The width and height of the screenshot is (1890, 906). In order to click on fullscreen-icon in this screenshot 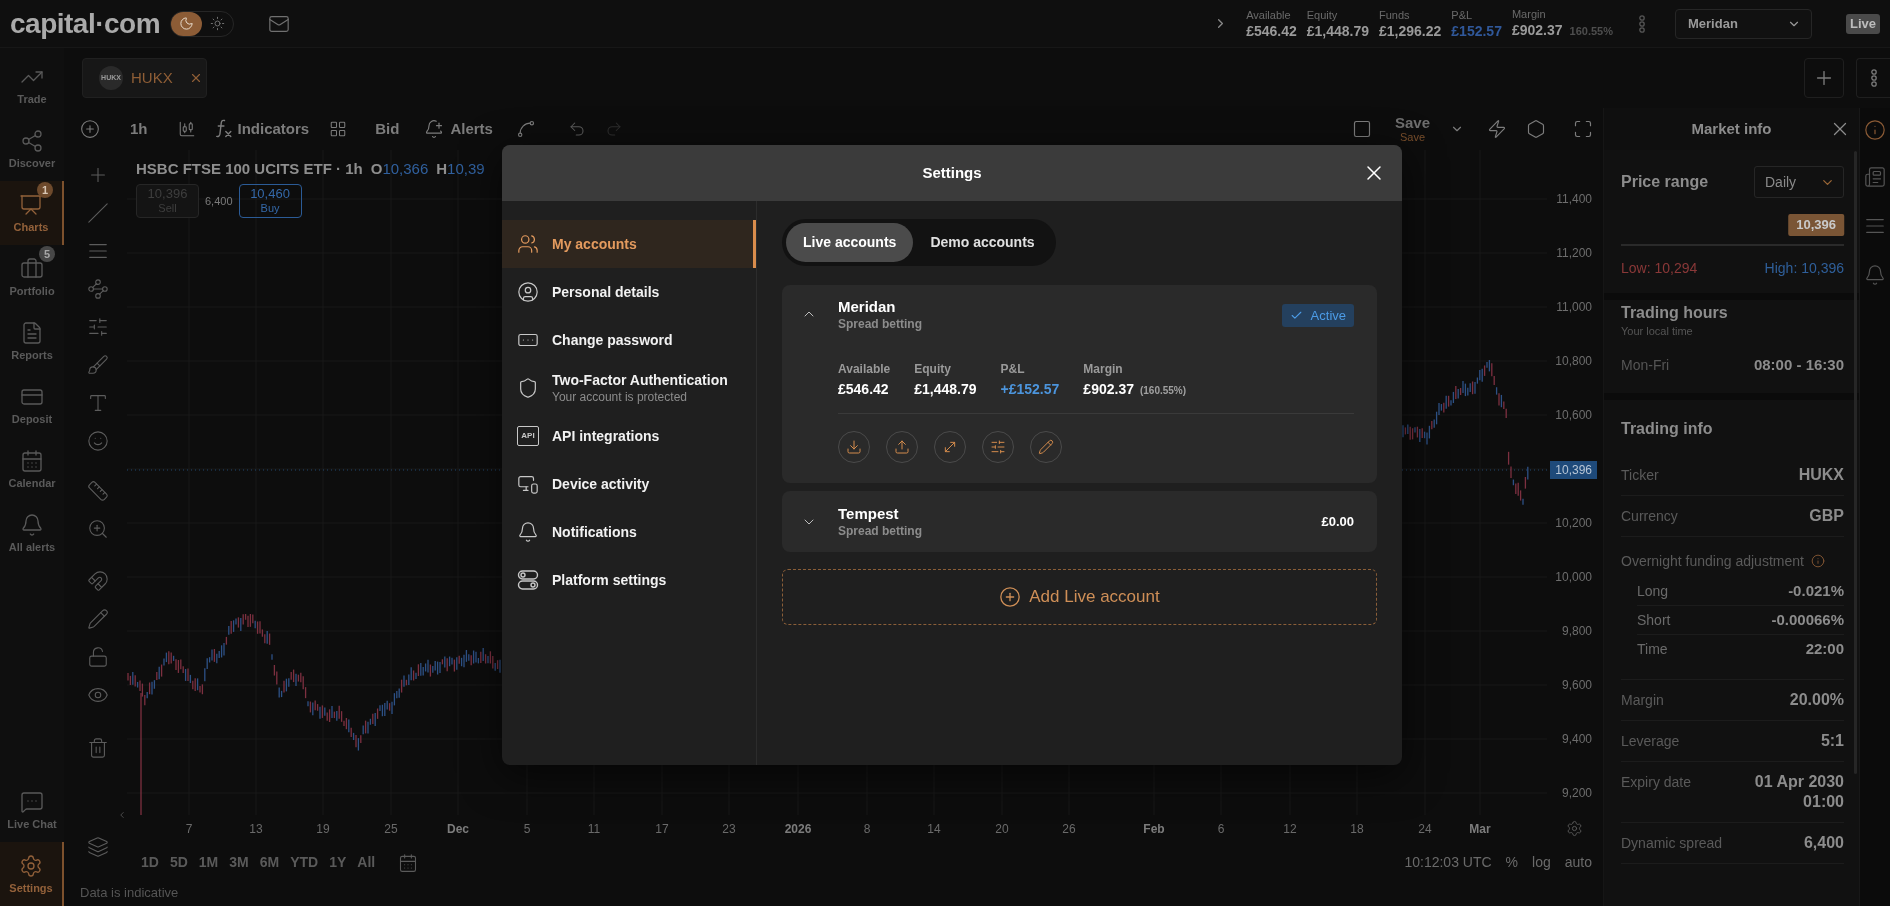, I will do `click(1583, 129)`.